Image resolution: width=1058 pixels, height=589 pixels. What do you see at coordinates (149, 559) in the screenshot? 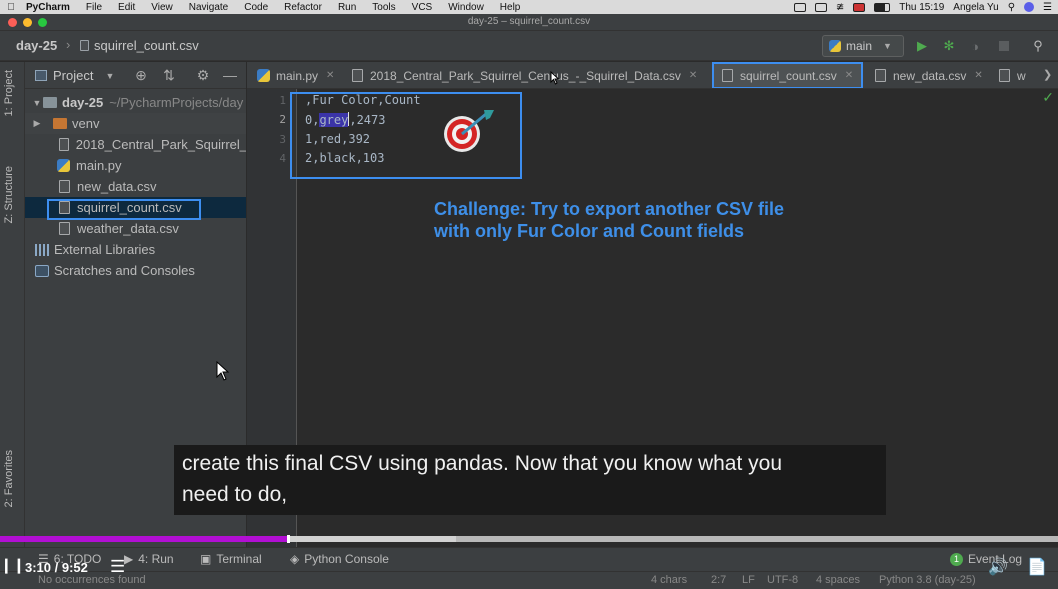
I see `run-tool-button: ▶ 4: Run` at bounding box center [149, 559].